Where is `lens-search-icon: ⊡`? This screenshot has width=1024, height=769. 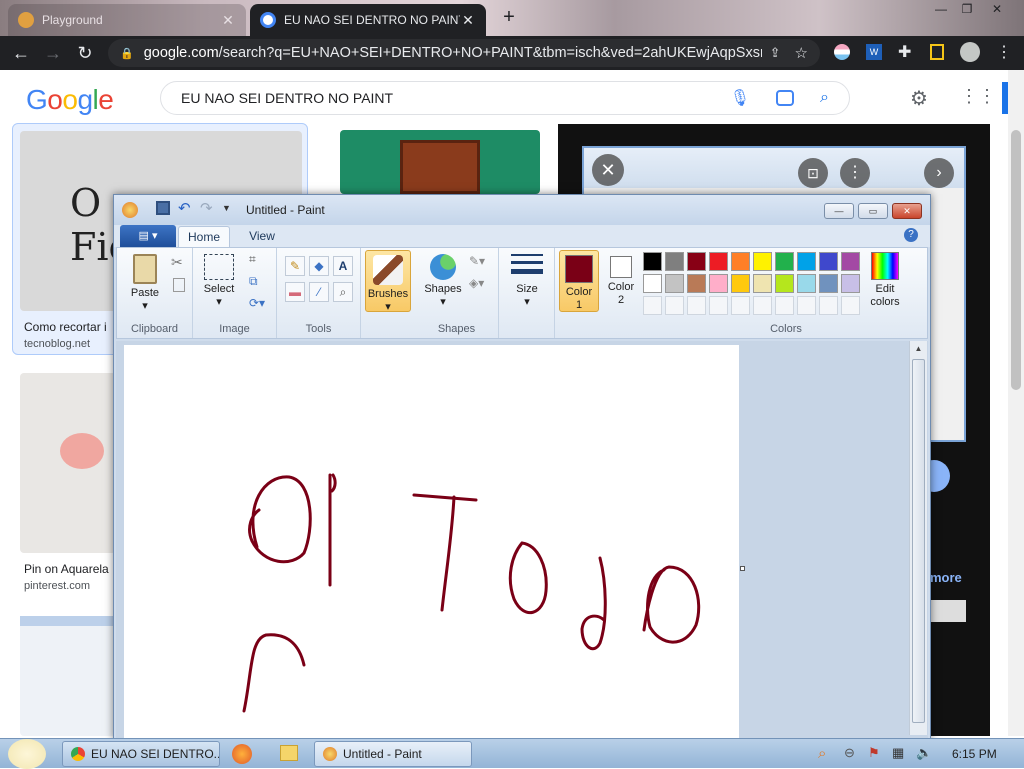
lens-search-icon: ⊡ is located at coordinates (813, 173).